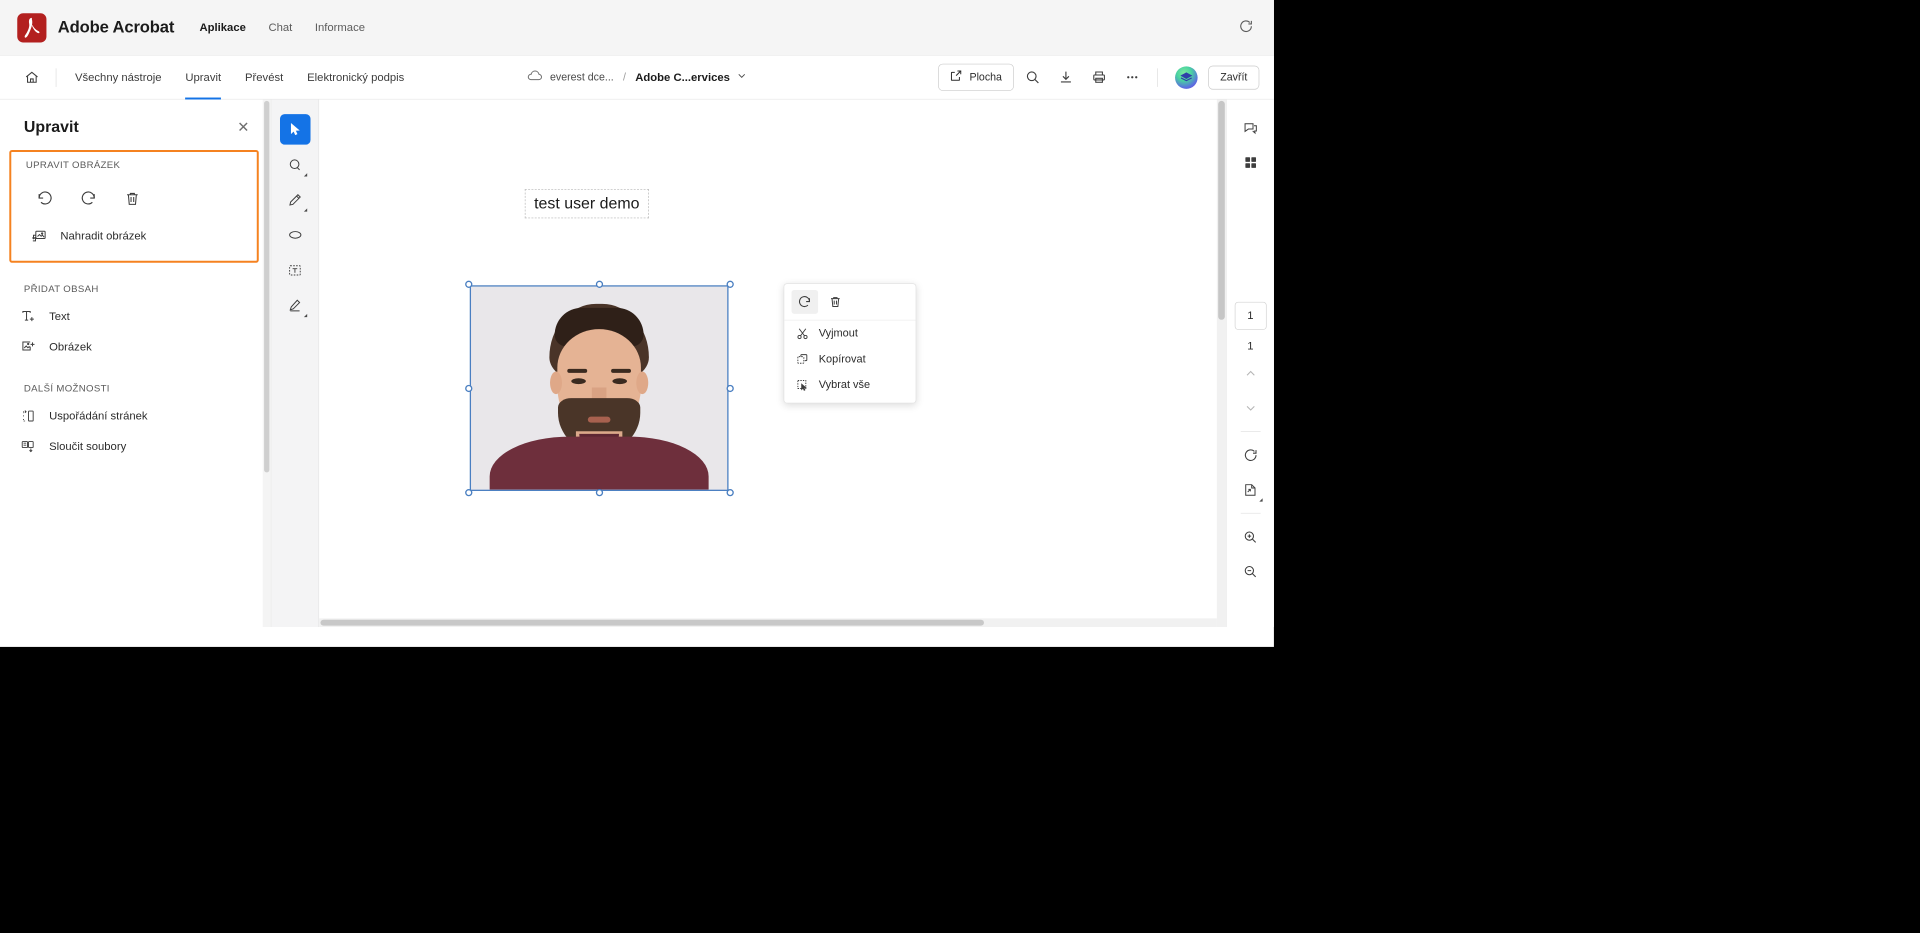  What do you see at coordinates (599, 492) in the screenshot?
I see `resize-handle-s` at bounding box center [599, 492].